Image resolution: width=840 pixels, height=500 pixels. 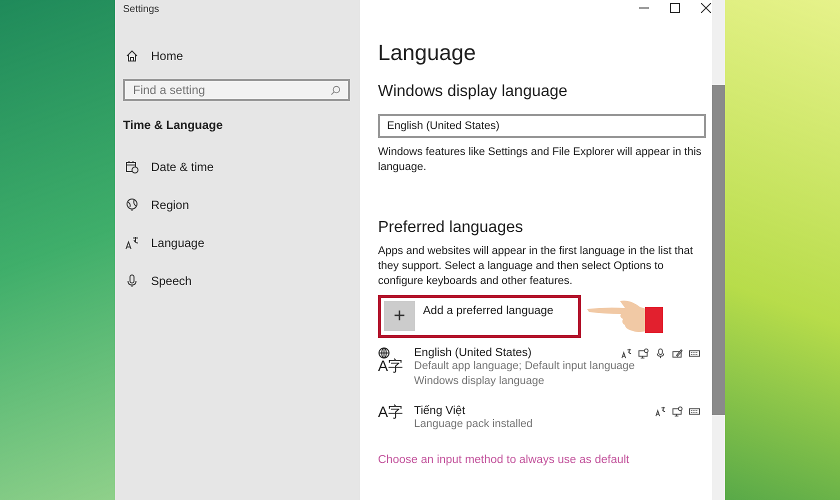 What do you see at coordinates (479, 316) in the screenshot?
I see `add-language-button: + Add a preferred language` at bounding box center [479, 316].